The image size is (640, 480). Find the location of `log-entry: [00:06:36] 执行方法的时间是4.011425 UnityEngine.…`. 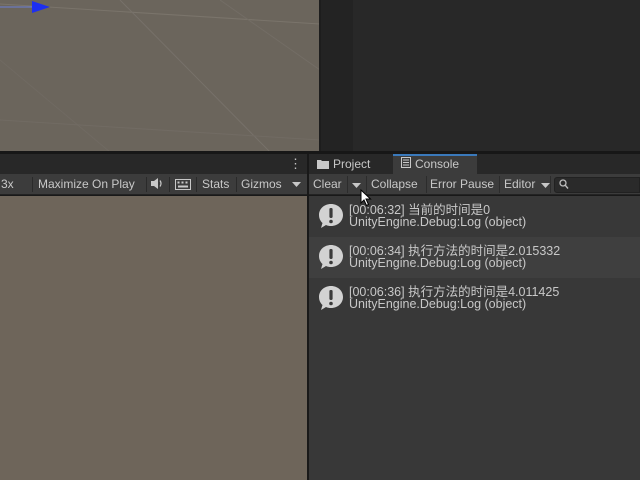

log-entry: [00:06:36] 执行方法的时间是4.011425 UnityEngine.… is located at coordinates (474, 298).